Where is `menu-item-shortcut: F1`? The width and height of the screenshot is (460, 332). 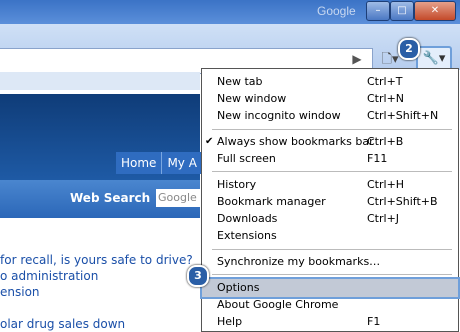 menu-item-shortcut: F1 is located at coordinates (374, 321).